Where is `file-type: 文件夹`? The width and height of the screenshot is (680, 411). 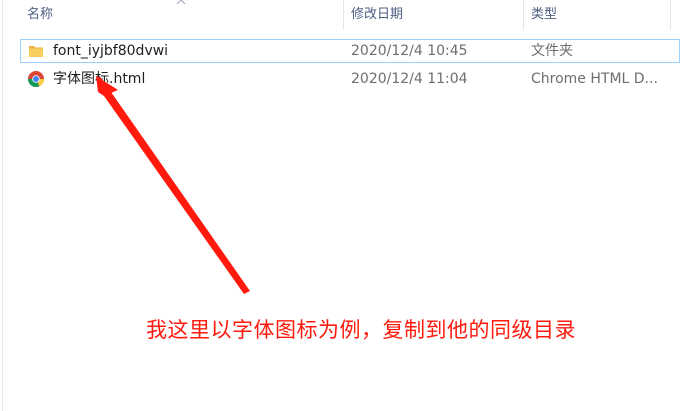 file-type: 文件夹 is located at coordinates (552, 51).